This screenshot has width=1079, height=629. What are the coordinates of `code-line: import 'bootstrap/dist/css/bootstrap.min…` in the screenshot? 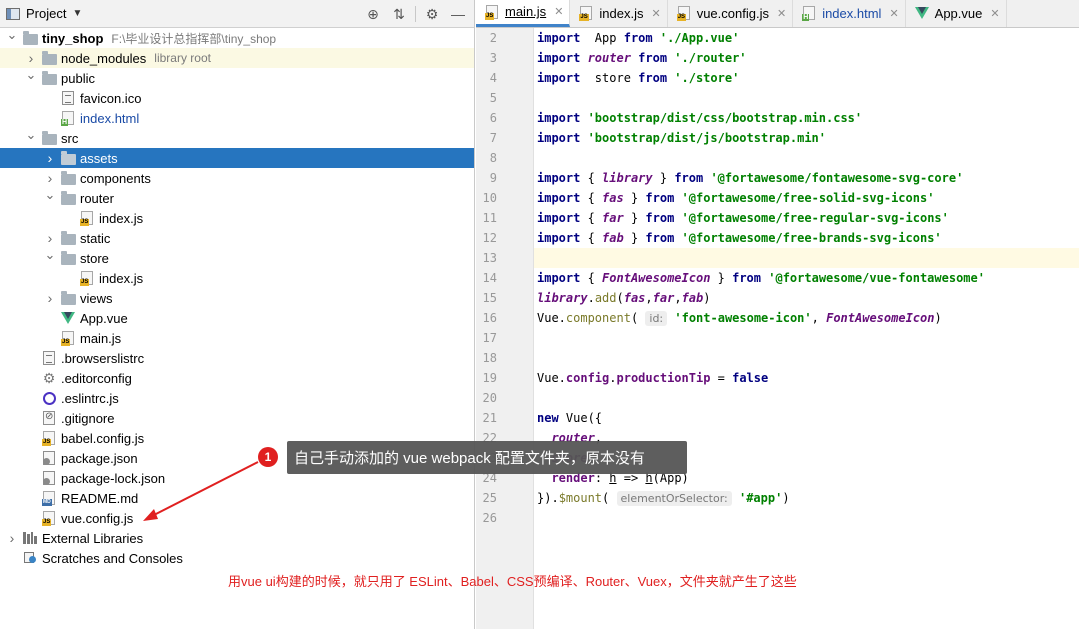 It's located at (806, 118).